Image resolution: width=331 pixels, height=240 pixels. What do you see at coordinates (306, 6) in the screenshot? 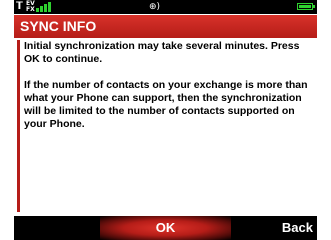
I see `battery-icon` at bounding box center [306, 6].